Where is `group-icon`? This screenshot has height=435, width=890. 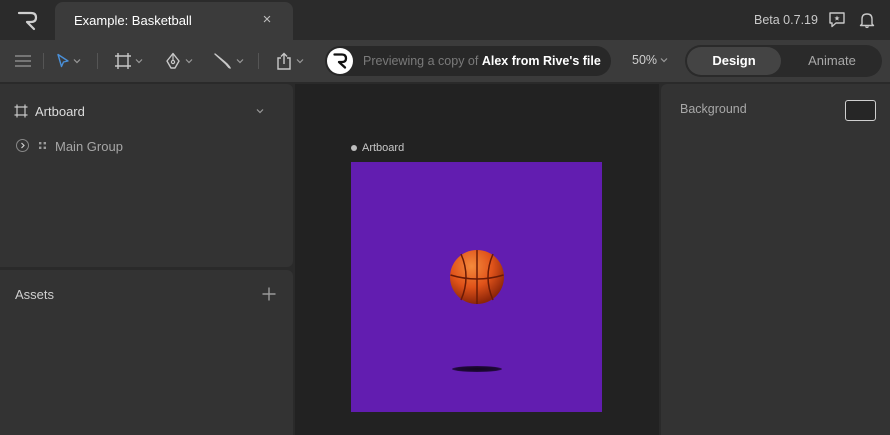
group-icon is located at coordinates (42, 145).